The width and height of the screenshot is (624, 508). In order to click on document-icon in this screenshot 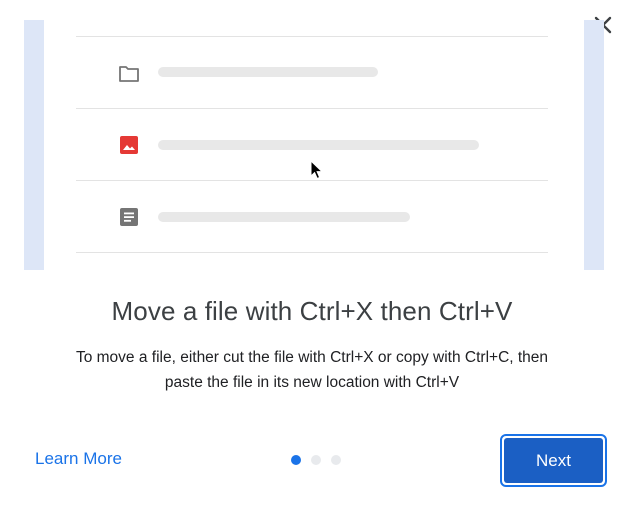, I will do `click(129, 217)`.